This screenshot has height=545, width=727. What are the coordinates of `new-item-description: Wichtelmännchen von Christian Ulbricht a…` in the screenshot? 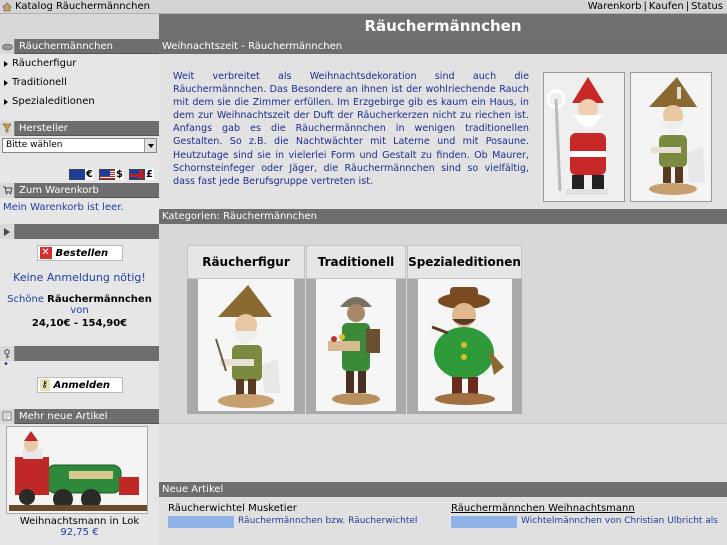 It's located at (619, 521).